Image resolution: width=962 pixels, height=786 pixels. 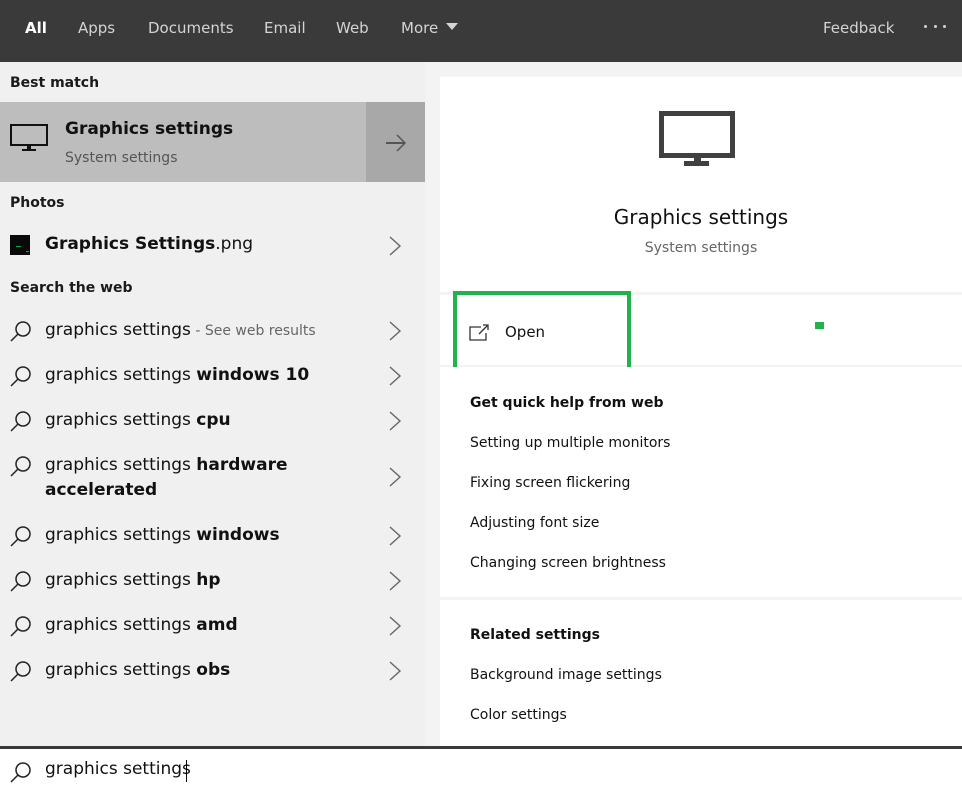 I want to click on web-result-item: graphics settings windows 10, so click(x=212, y=375).